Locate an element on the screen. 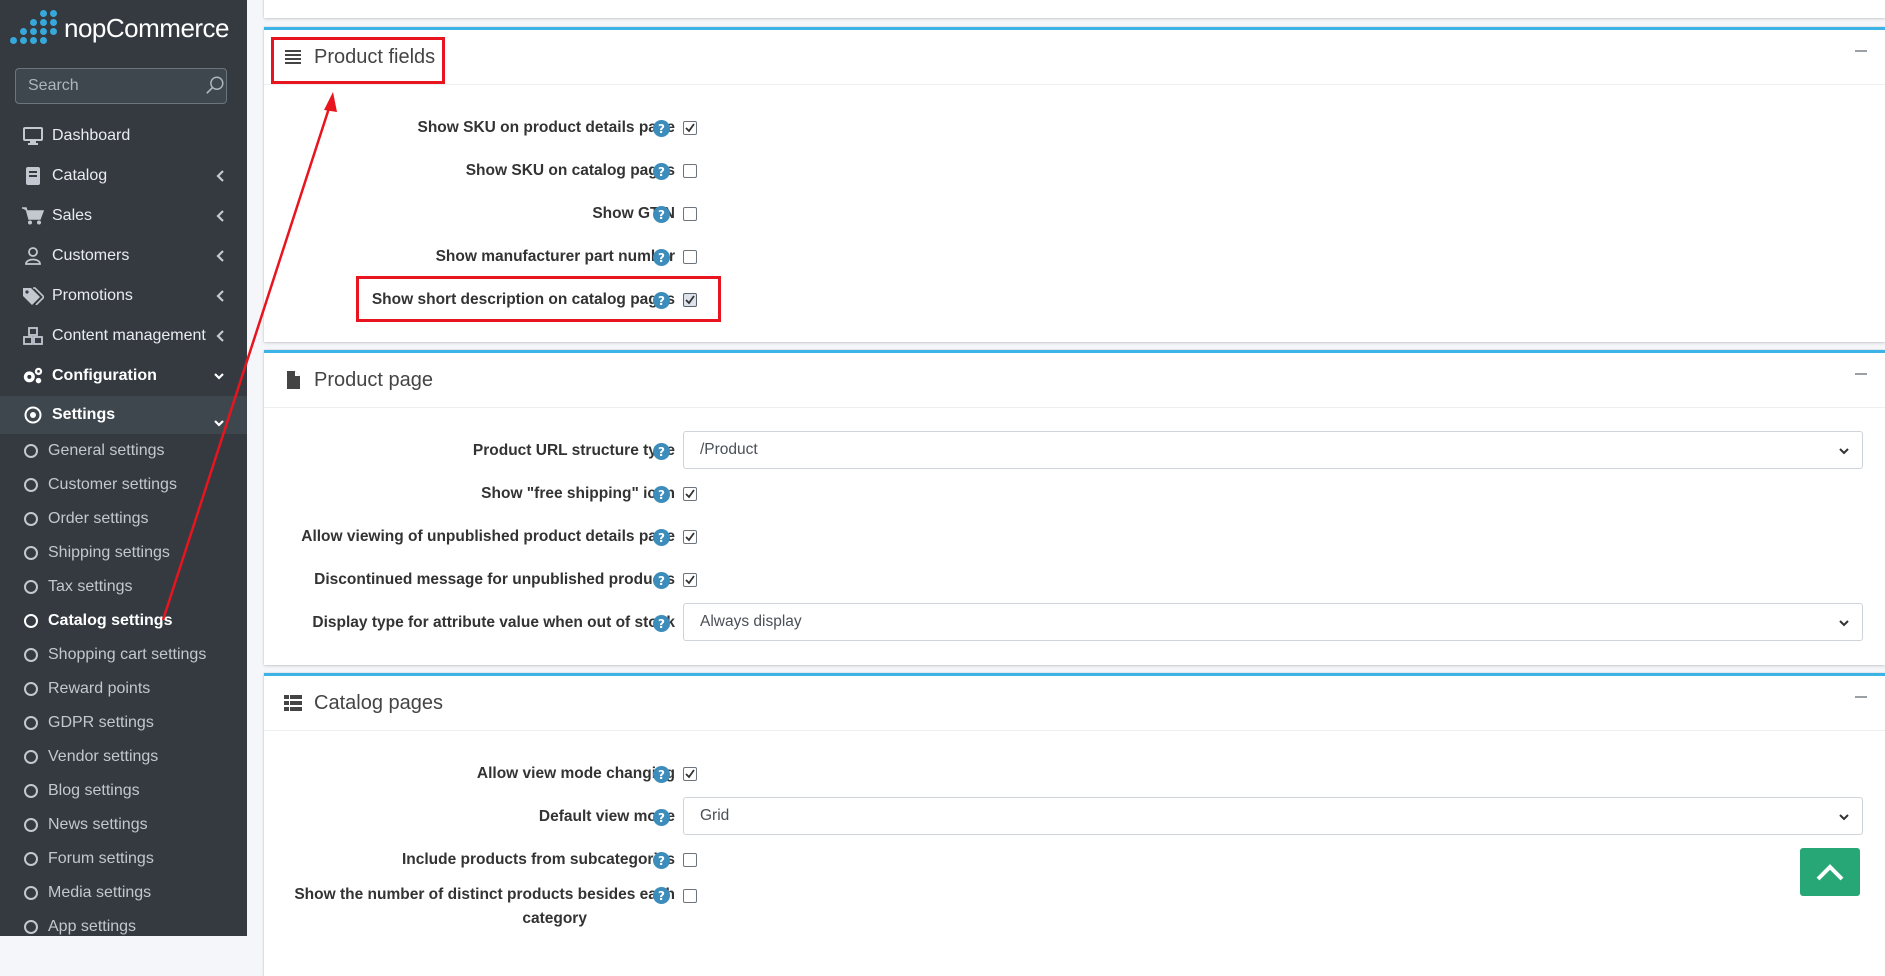 This screenshot has width=1885, height=976. annotation-arrow is located at coordinates (249, 356).